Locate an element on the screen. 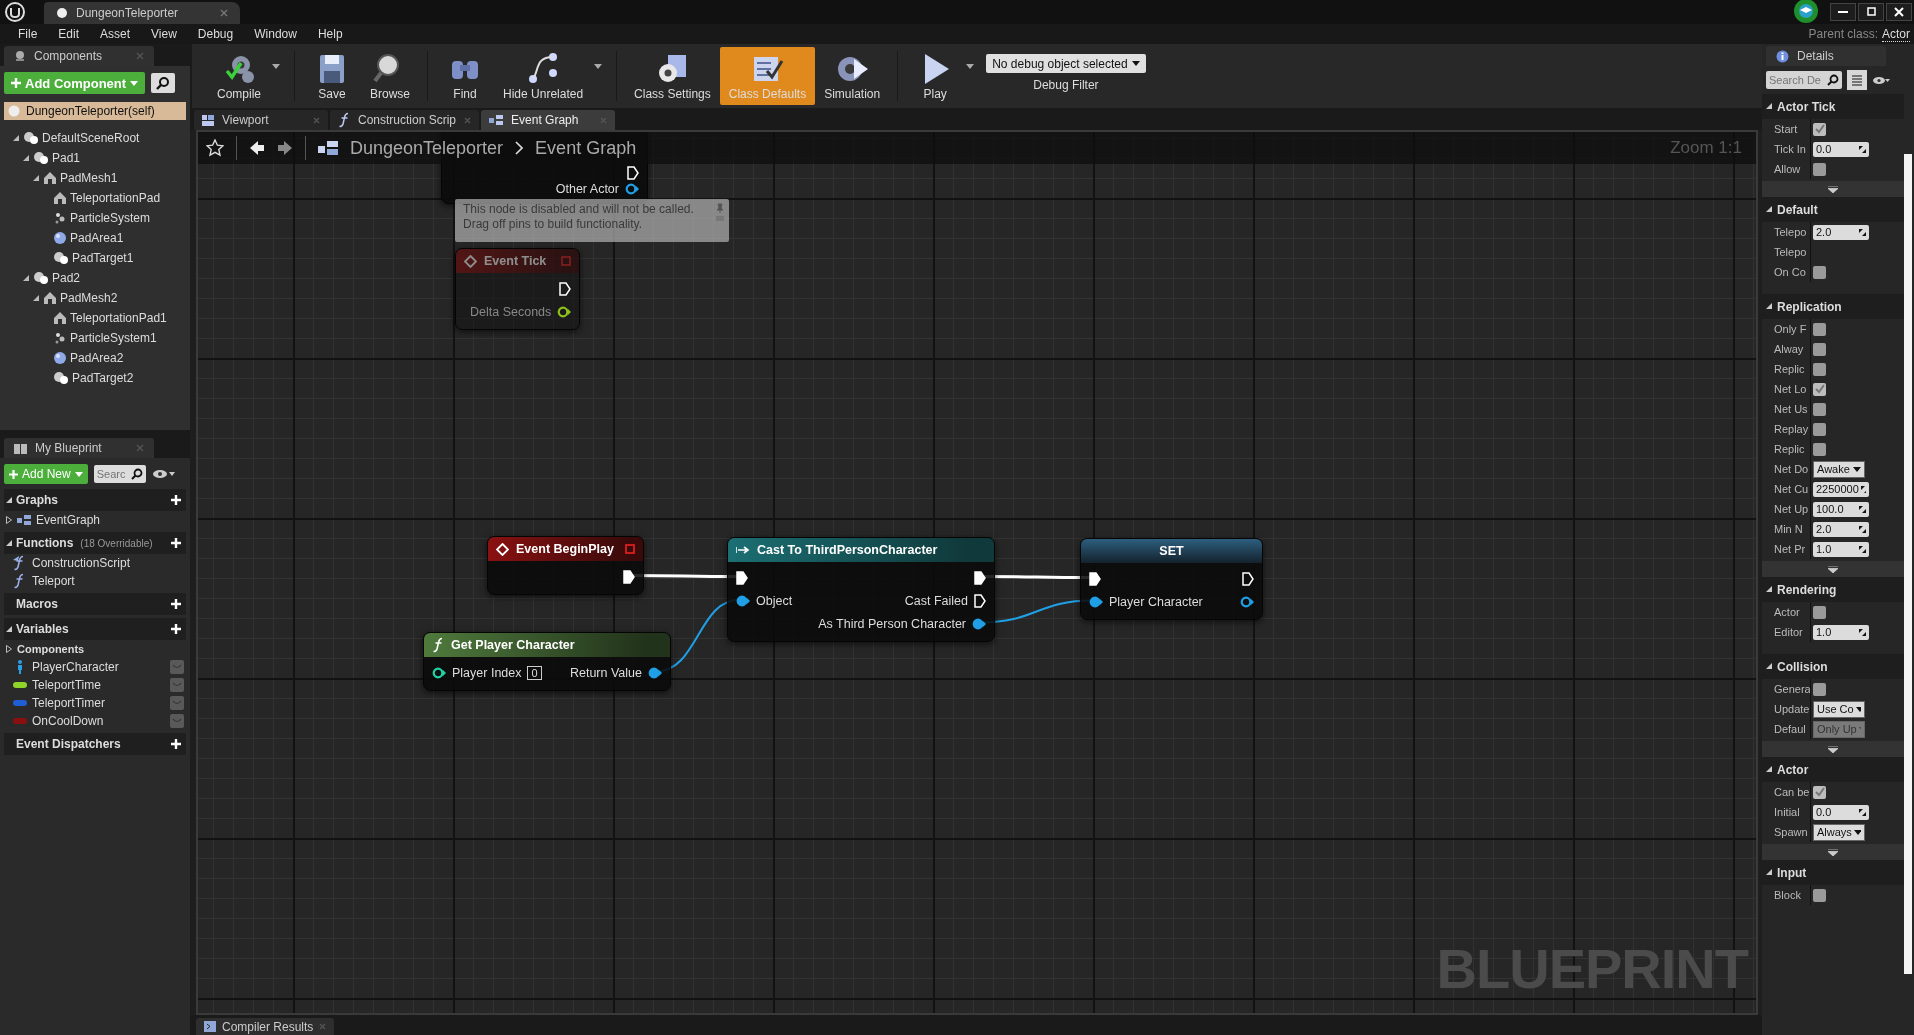 Image resolution: width=1914 pixels, height=1035 pixels. toolbar-button: Play is located at coordinates (935, 76).